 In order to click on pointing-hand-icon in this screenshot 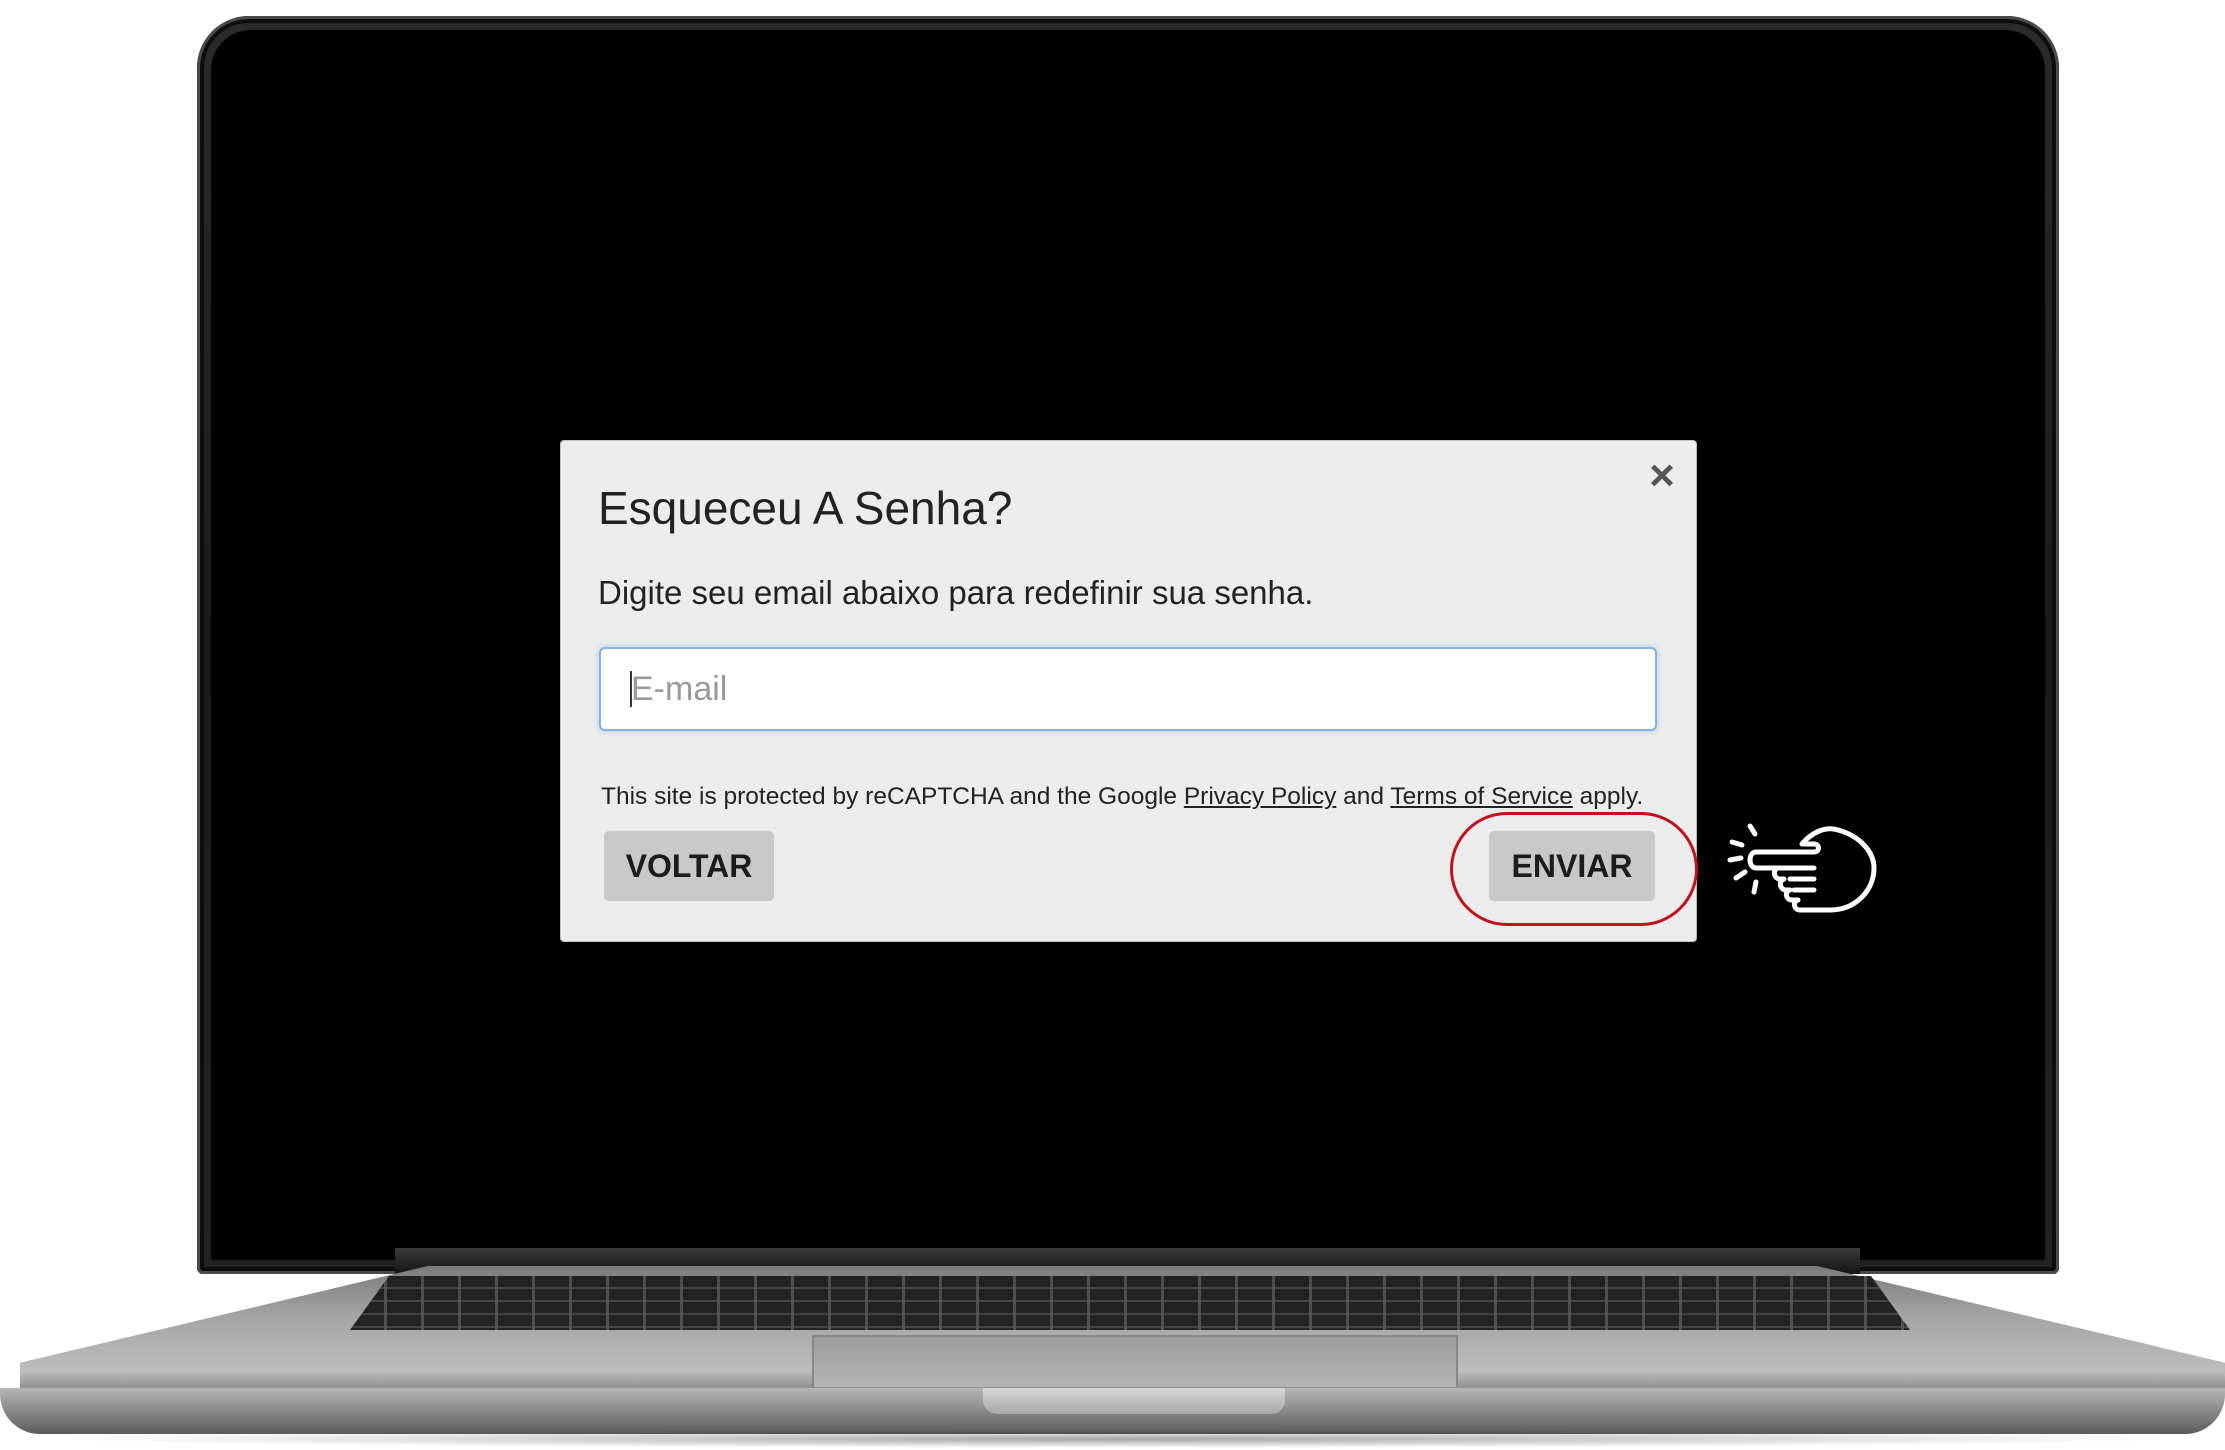, I will do `click(1802, 868)`.